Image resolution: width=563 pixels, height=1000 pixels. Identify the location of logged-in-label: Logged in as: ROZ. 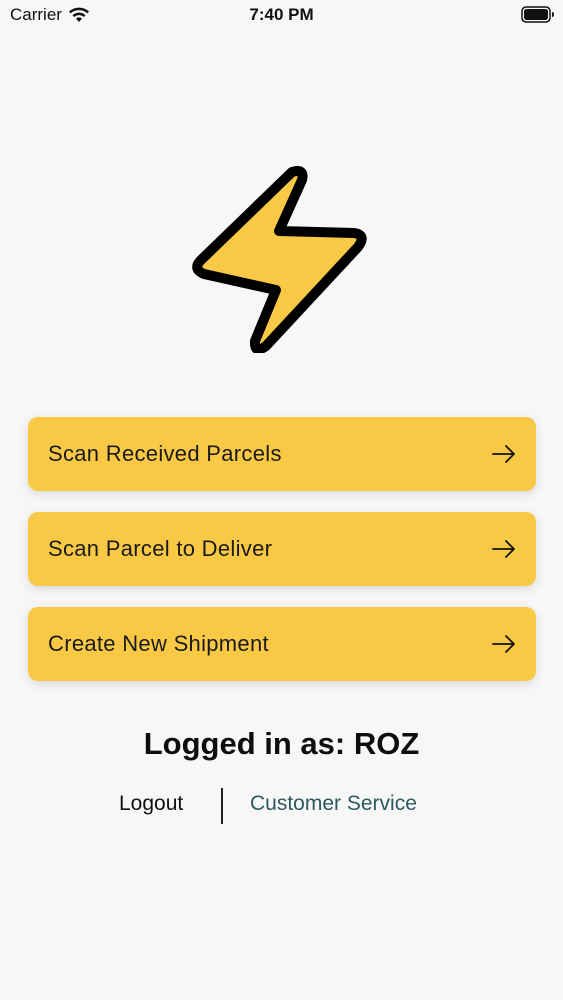
(281, 743).